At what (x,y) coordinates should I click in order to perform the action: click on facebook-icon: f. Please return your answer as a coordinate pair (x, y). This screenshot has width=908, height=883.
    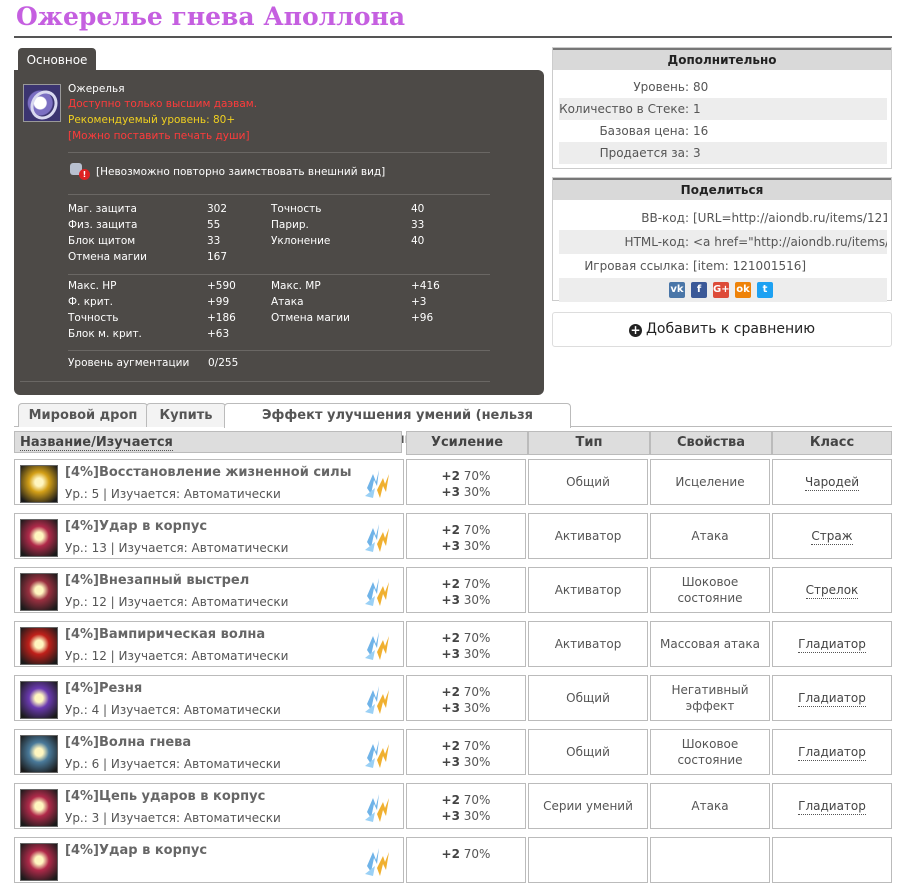
    Looking at the image, I should click on (699, 290).